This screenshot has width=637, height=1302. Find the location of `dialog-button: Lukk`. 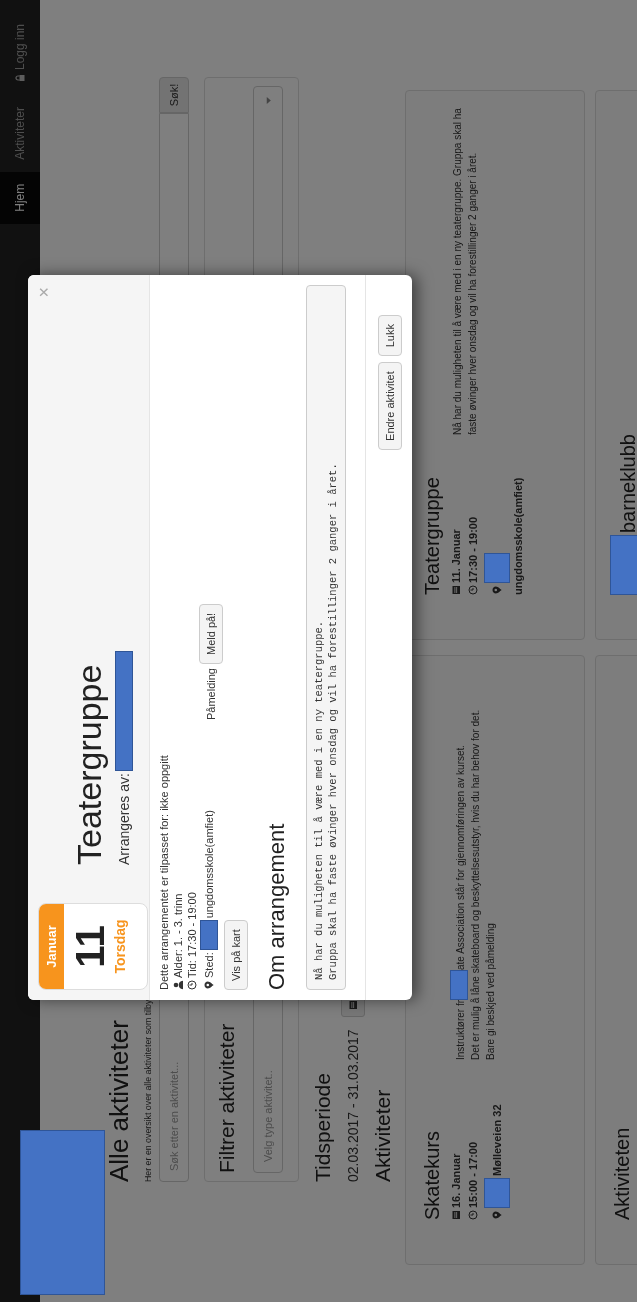

dialog-button: Lukk is located at coordinates (390, 336).